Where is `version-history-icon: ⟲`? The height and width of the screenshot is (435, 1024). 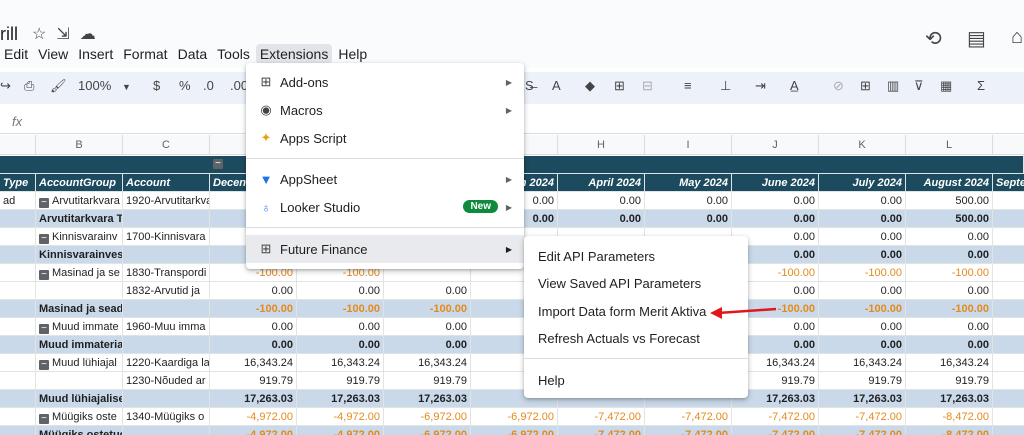
version-history-icon: ⟲ is located at coordinates (933, 38).